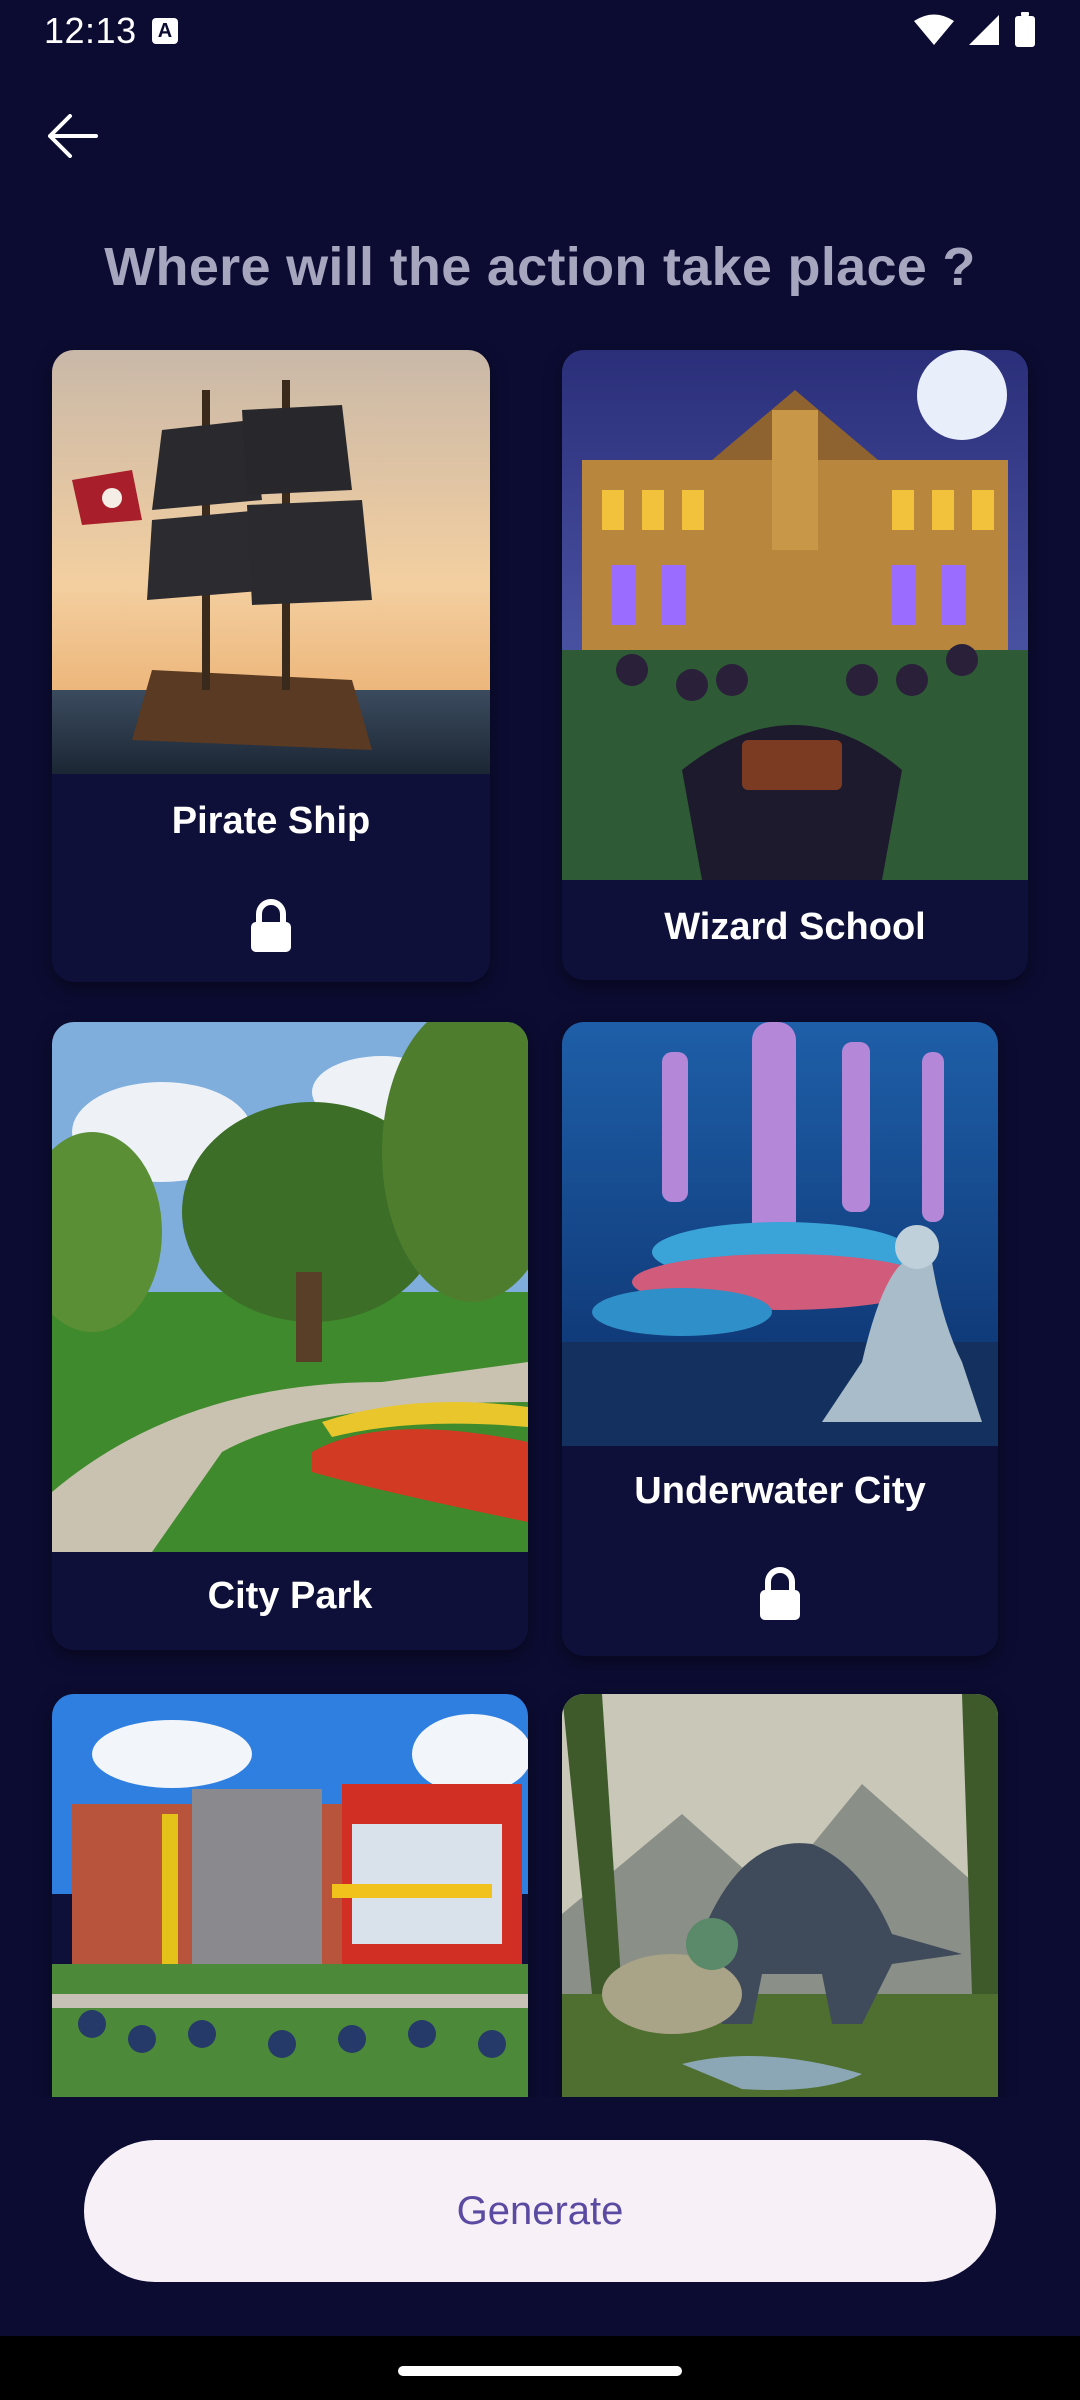 This screenshot has height=2400, width=1080. What do you see at coordinates (780, 1234) in the screenshot?
I see `underwater-city-image` at bounding box center [780, 1234].